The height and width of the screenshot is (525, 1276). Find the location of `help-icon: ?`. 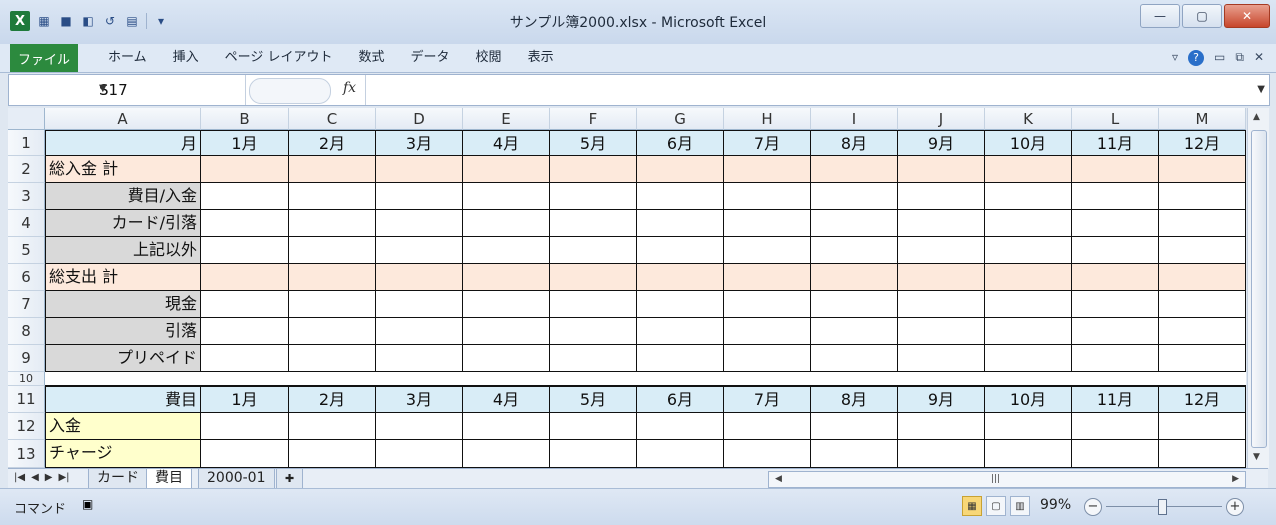

help-icon: ? is located at coordinates (1196, 58).